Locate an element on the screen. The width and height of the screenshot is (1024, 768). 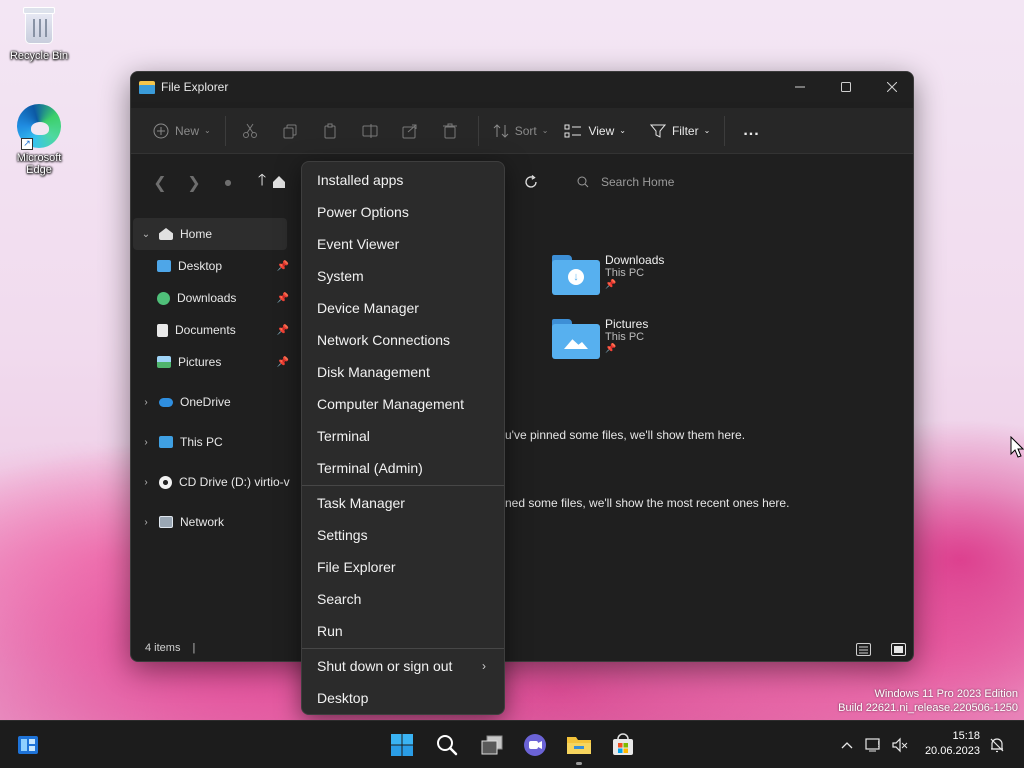
desktop-icon-microsoft-edge: ↗ Microsoft Edge is located at coordinates (39, 140).